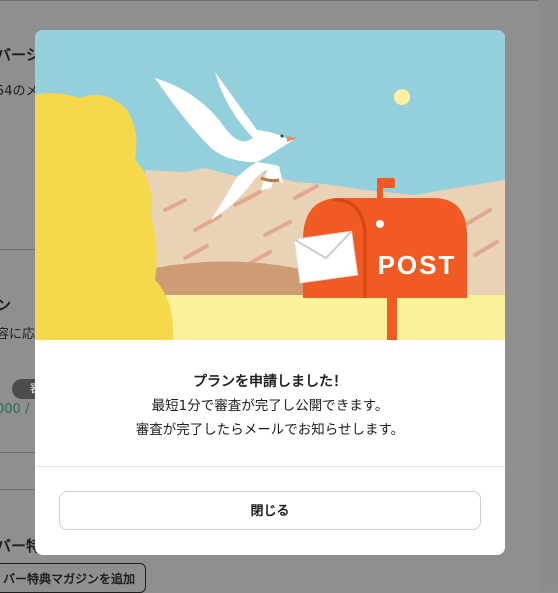  What do you see at coordinates (417, 265) in the screenshot?
I see `mailbox-label: POST` at bounding box center [417, 265].